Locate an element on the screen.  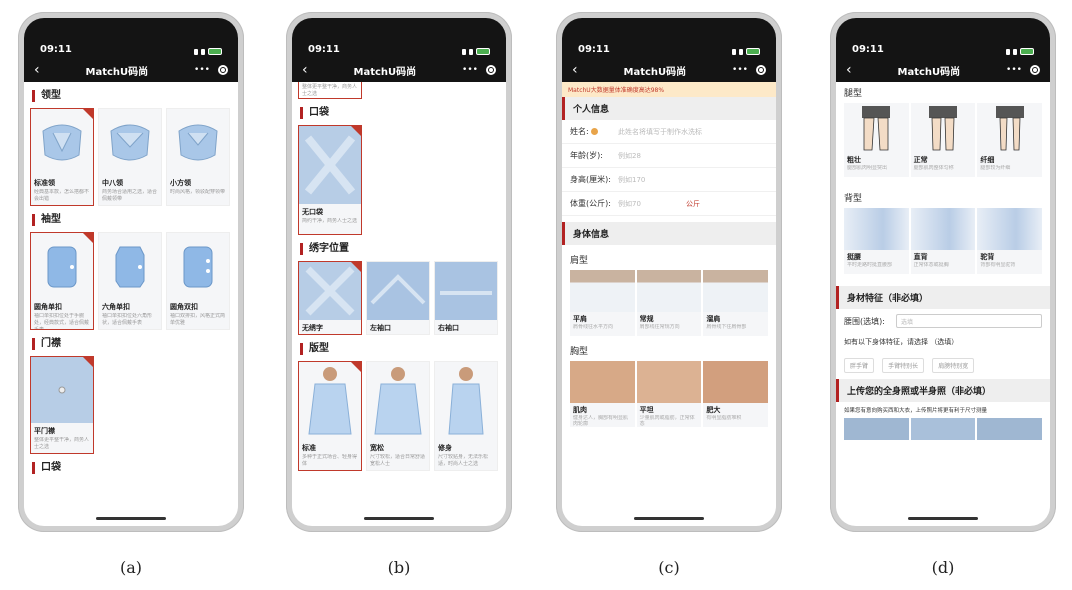
option-card: 平肩 肩骨线往水平方向 is located at coordinates (602, 303).